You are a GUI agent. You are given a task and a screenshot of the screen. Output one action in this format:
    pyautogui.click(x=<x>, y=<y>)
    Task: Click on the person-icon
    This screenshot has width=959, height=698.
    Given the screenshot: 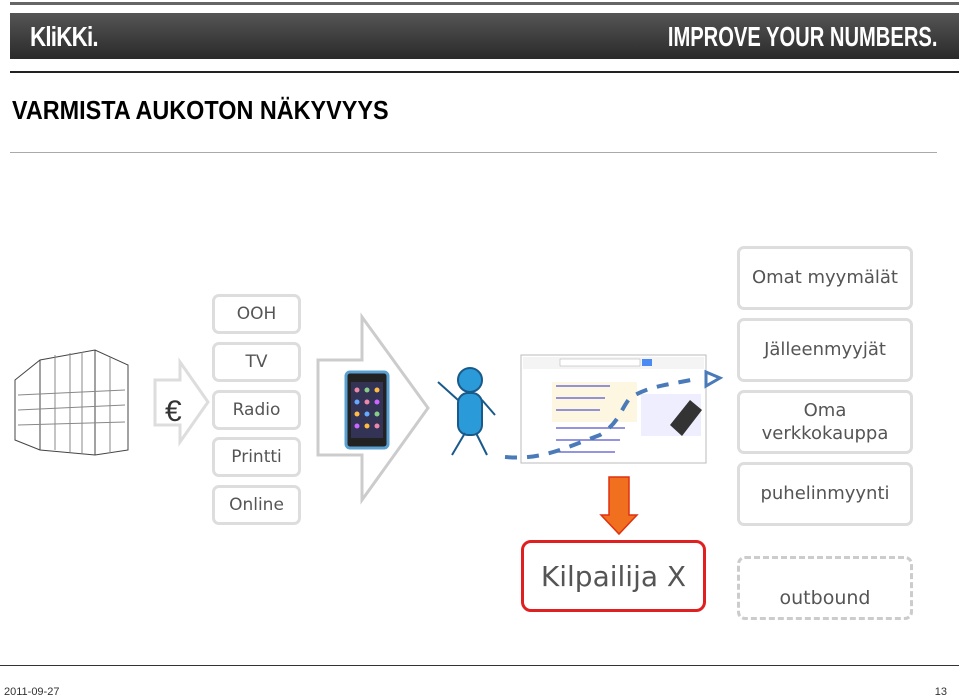 What is the action you would take?
    pyautogui.click(x=466, y=411)
    